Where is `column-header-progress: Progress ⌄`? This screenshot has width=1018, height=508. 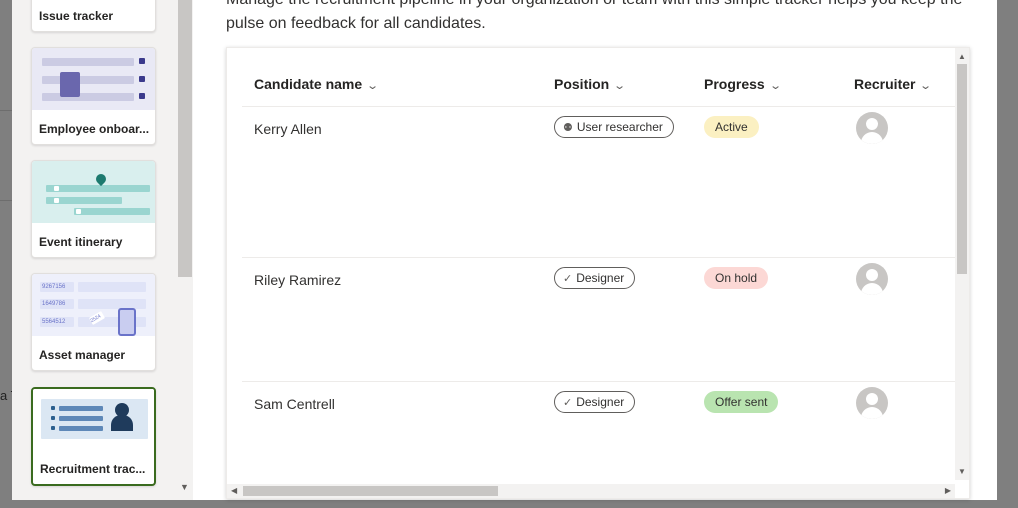 column-header-progress: Progress ⌄ is located at coordinates (743, 84).